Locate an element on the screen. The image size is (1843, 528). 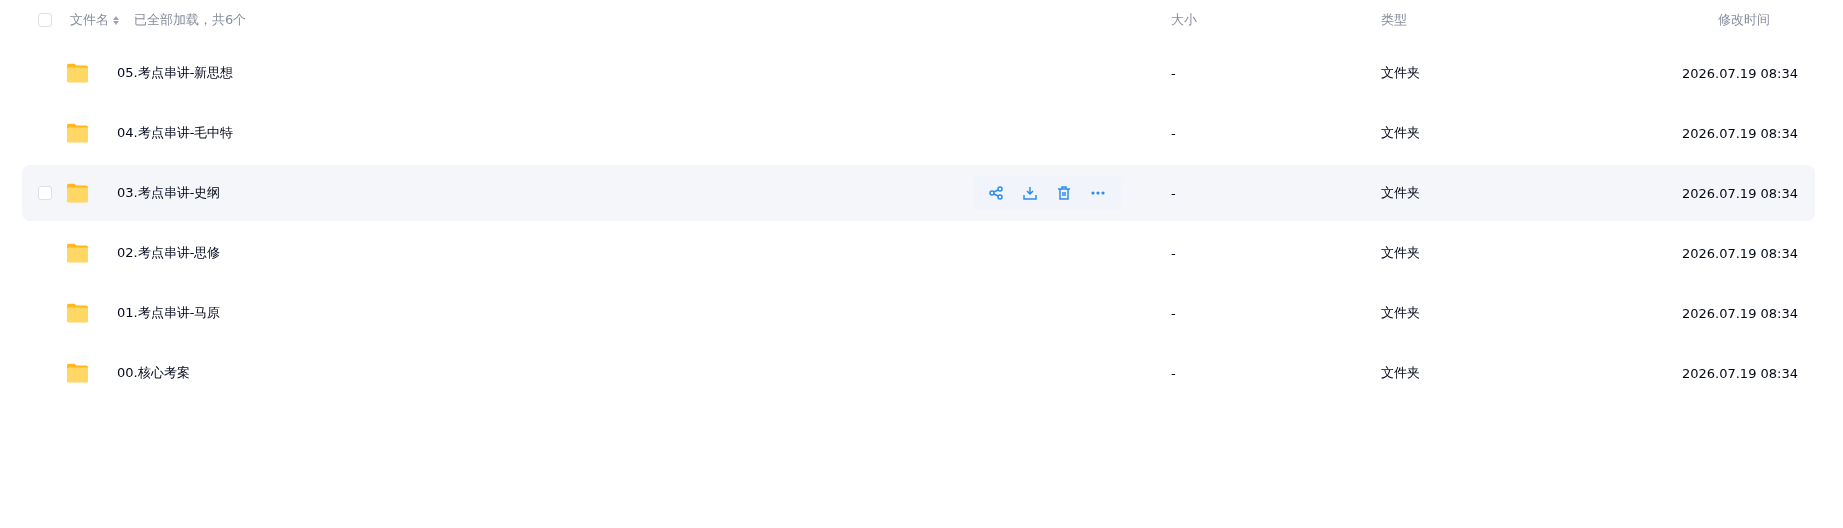
file-name: 02.考点串讲-思修 is located at coordinates (169, 253).